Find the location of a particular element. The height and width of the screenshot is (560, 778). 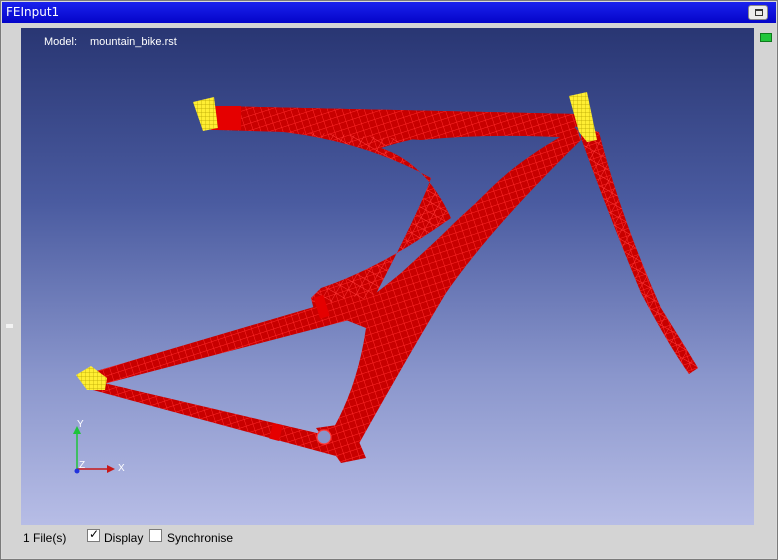

synchronise-label: Synchronise is located at coordinates (200, 538).